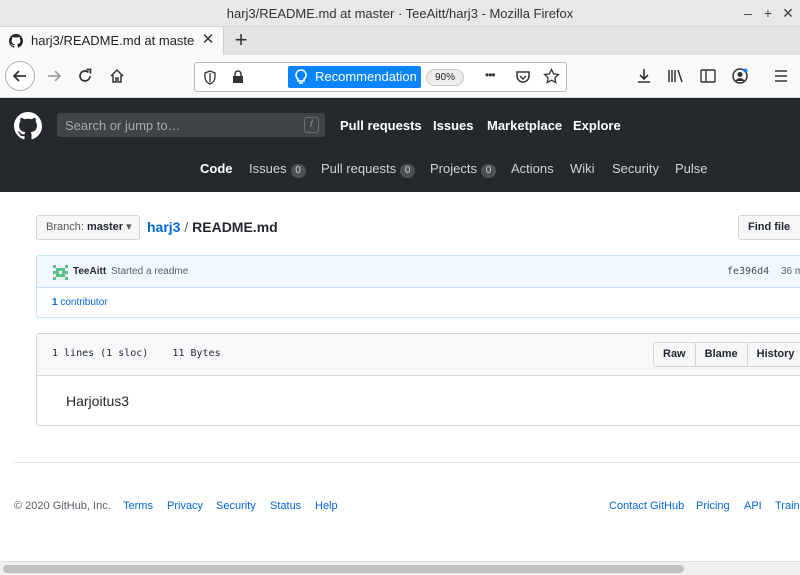 The height and width of the screenshot is (575, 800). Describe the element at coordinates (210, 77) in the screenshot. I see `shield-icon` at that location.